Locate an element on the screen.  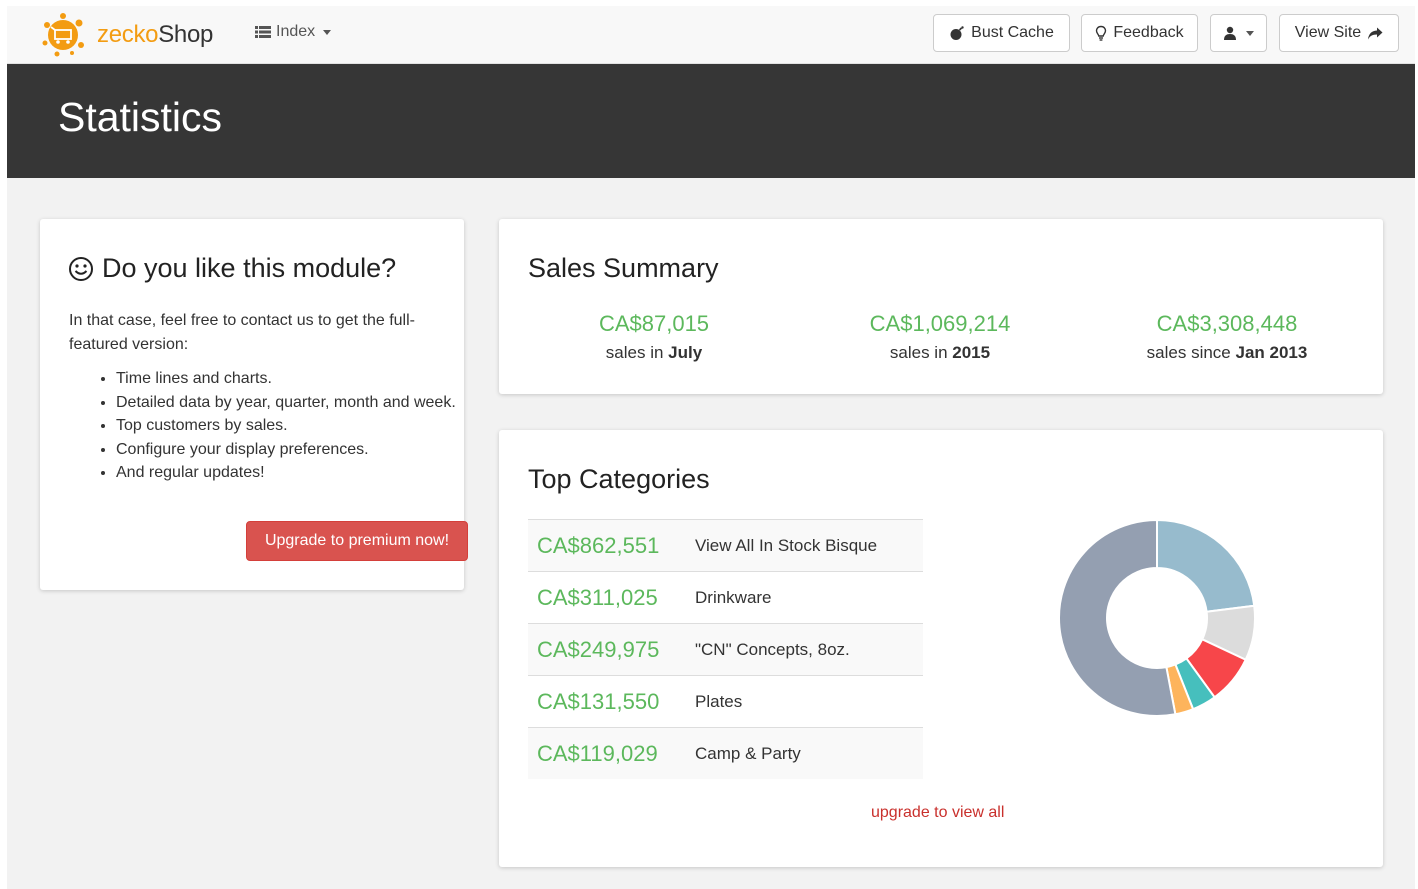
feature-item: Top customers by sales. is located at coordinates (286, 426).